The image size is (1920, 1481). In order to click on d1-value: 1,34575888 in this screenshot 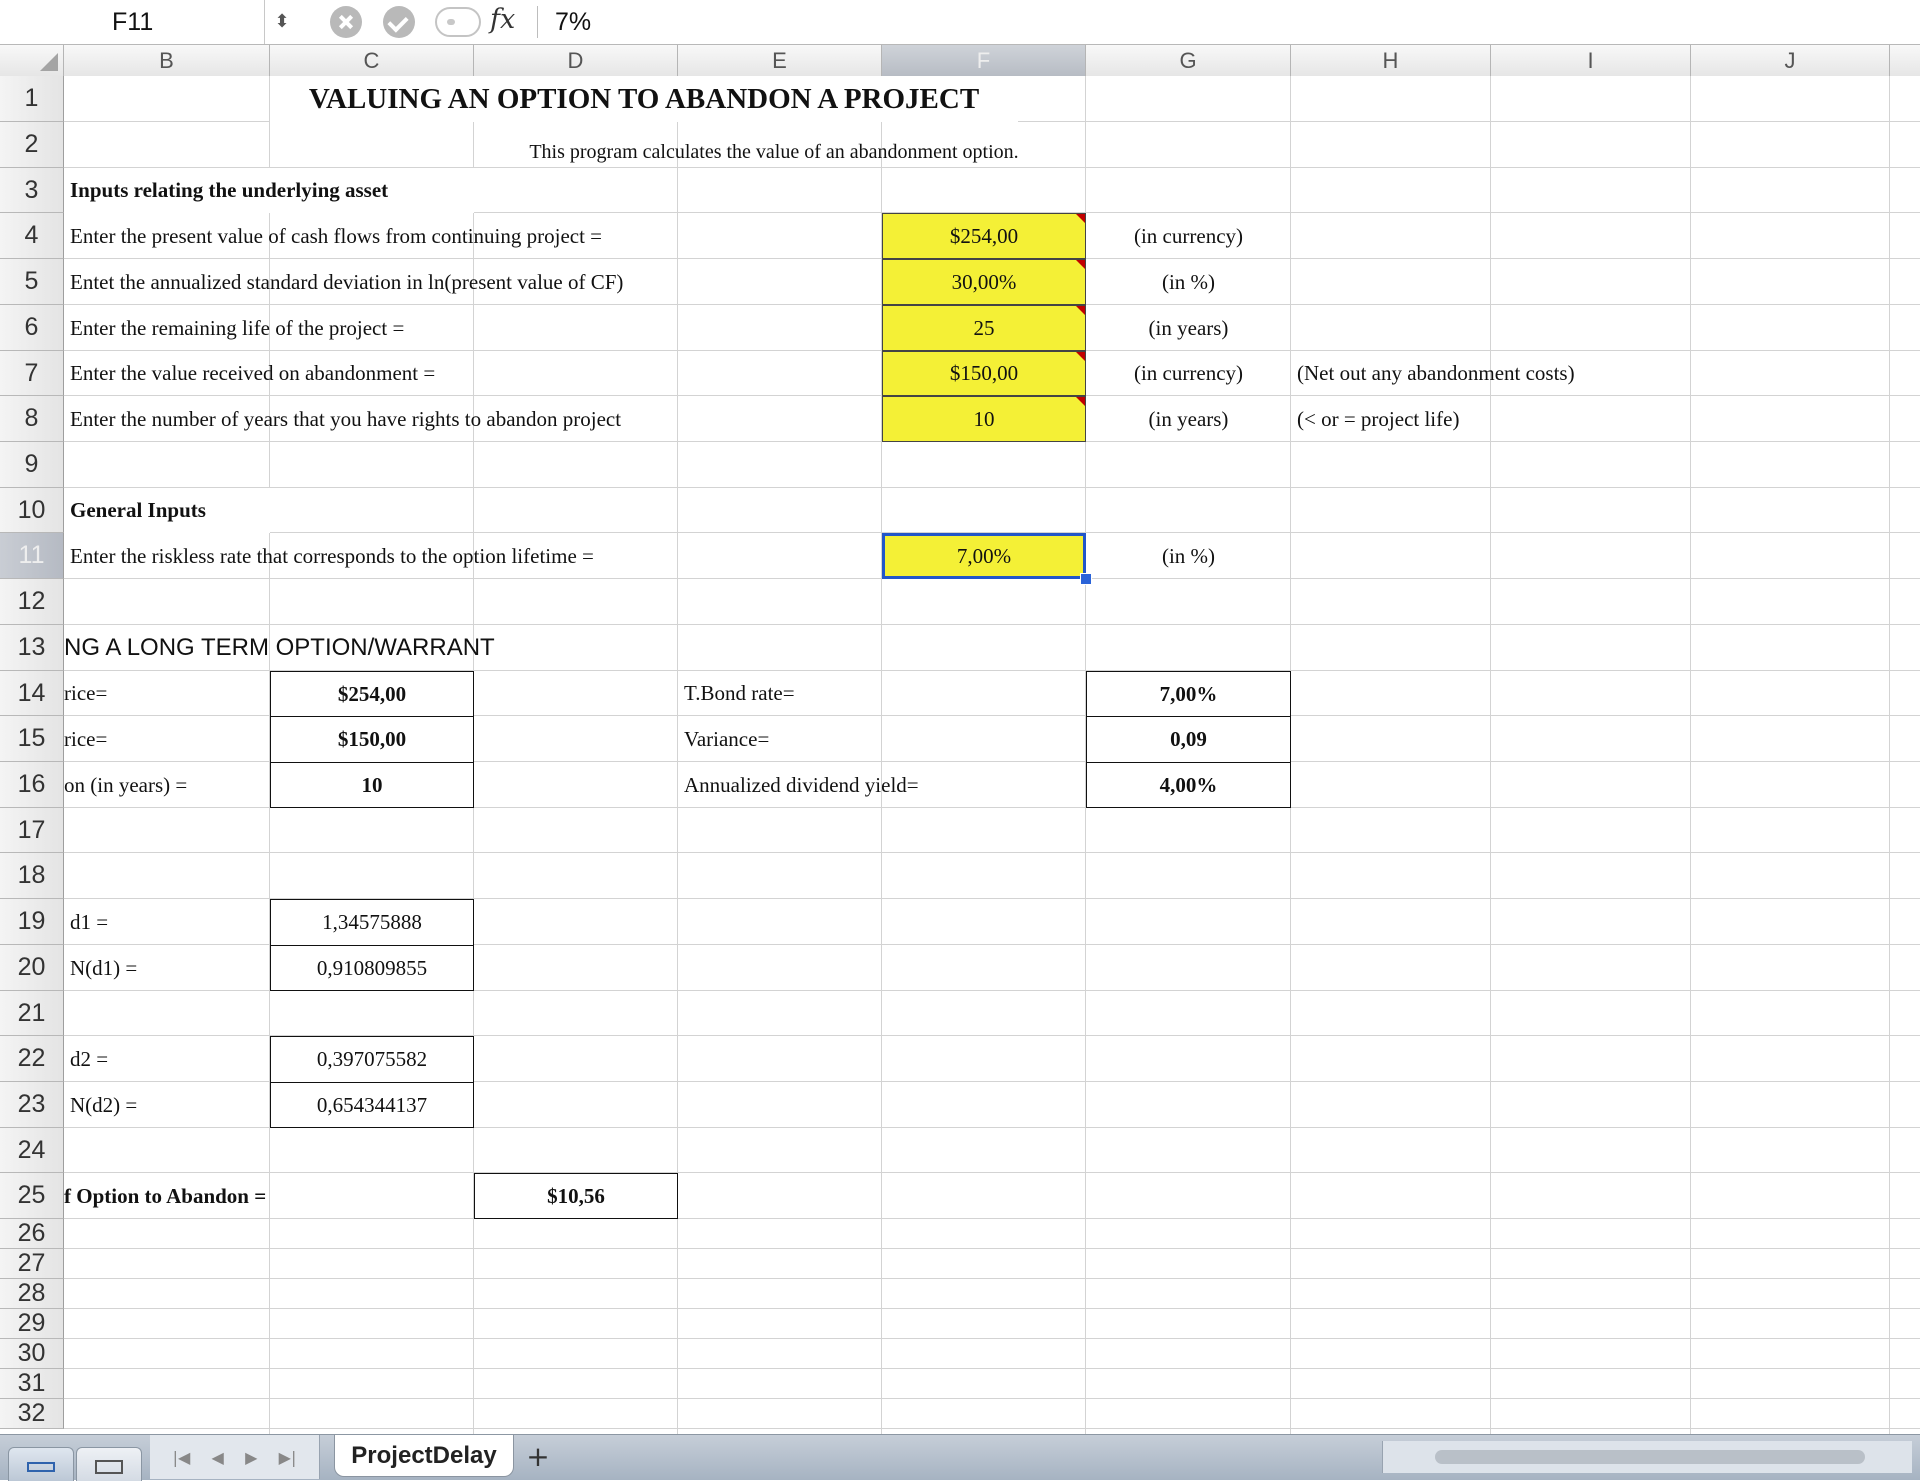, I will do `click(372, 922)`.